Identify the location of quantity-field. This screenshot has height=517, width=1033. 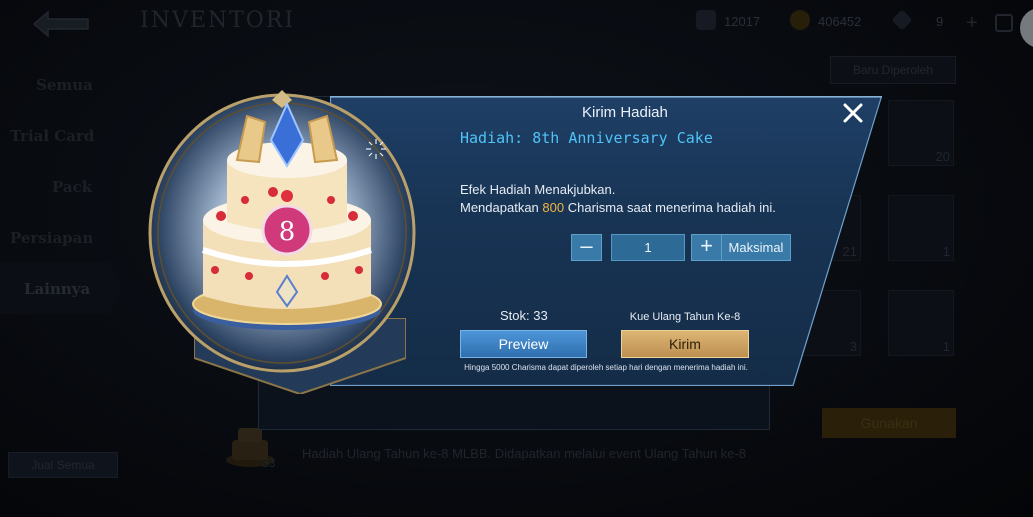
(648, 247).